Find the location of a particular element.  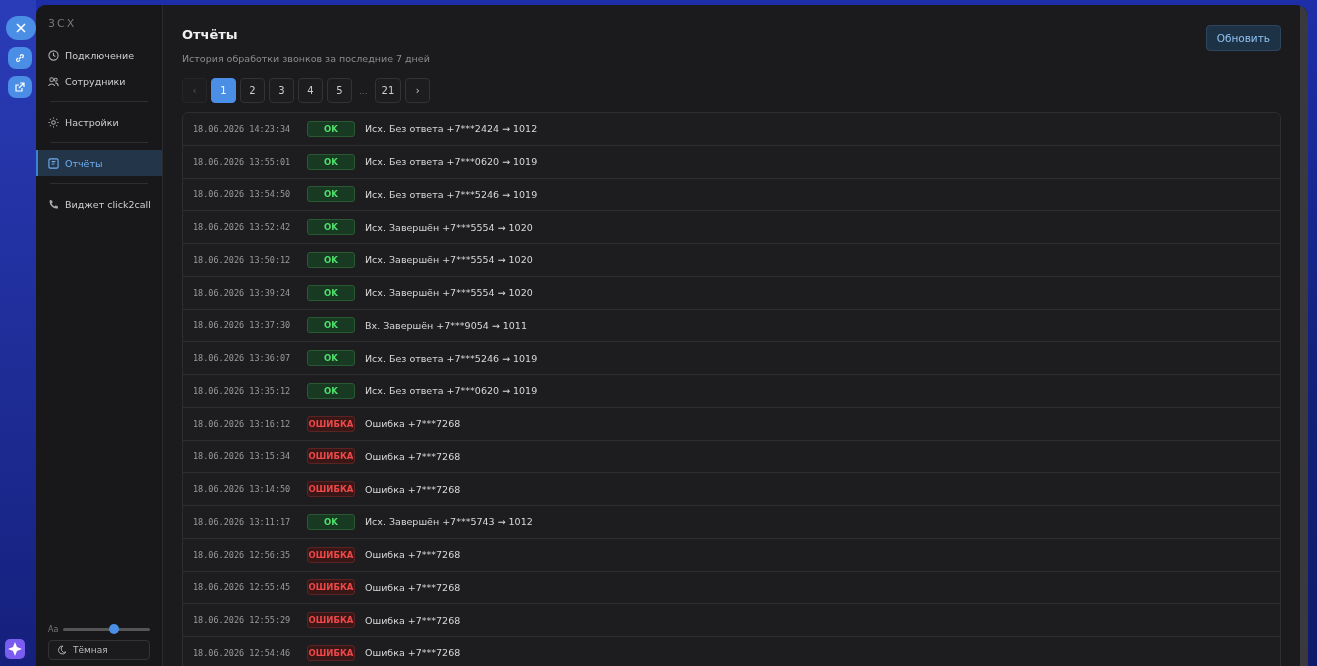

link-icon is located at coordinates (20, 58).